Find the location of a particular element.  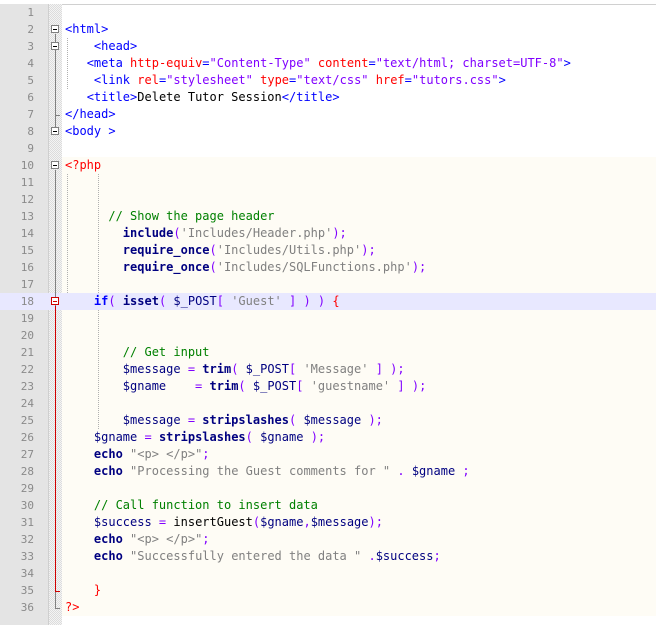

line-number: 23 is located at coordinates (27, 386).